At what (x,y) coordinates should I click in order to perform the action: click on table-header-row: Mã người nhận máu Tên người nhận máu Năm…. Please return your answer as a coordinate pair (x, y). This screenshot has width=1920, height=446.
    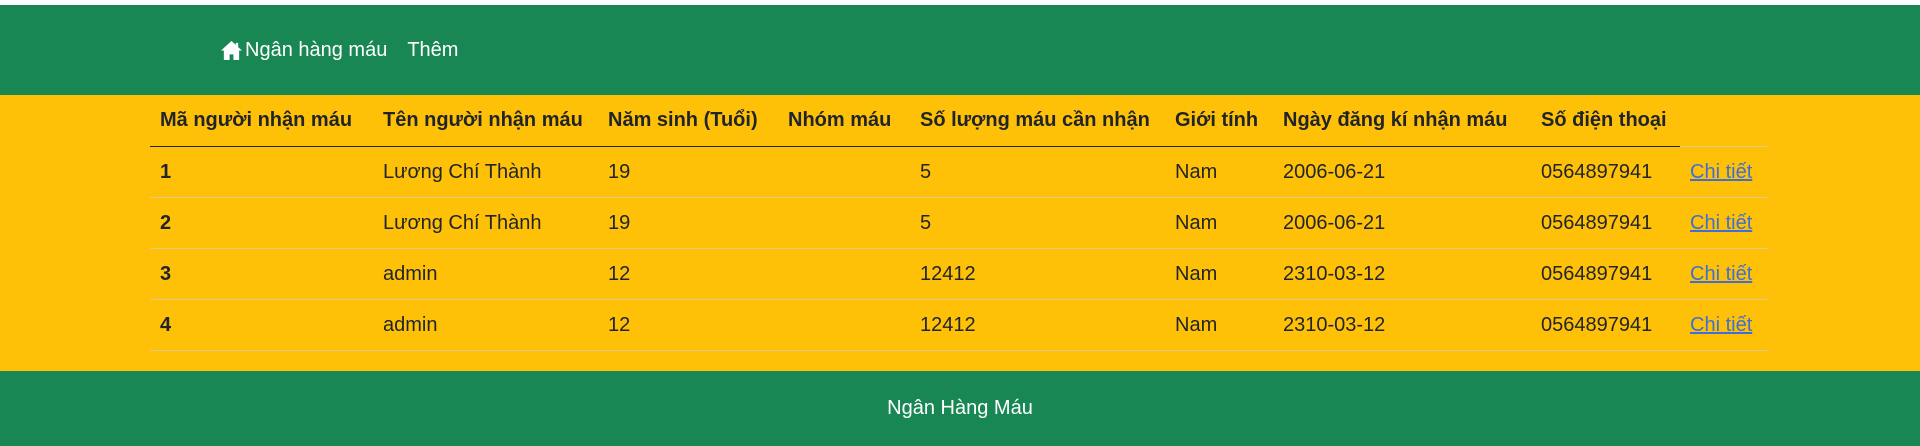
    Looking at the image, I should click on (959, 121).